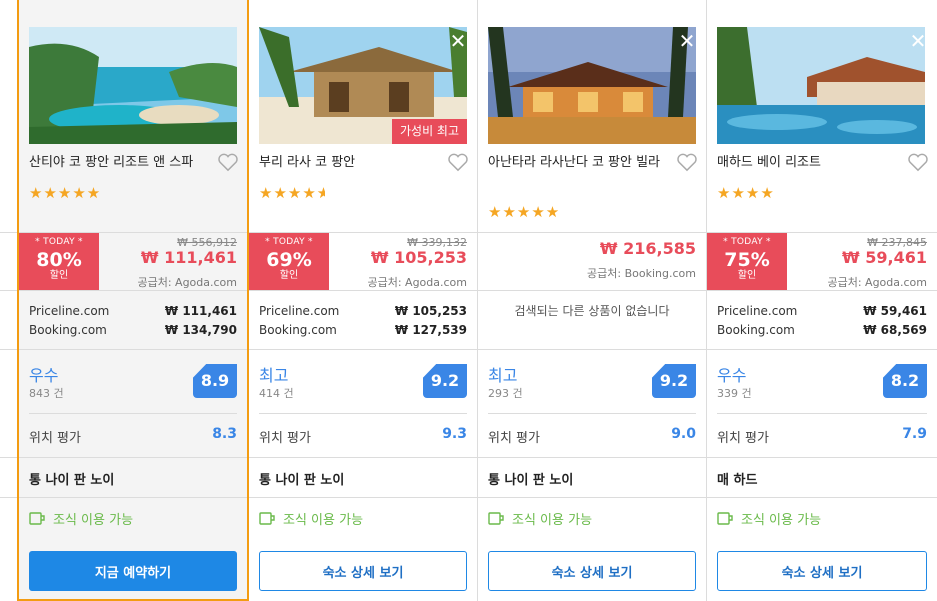 The width and height of the screenshot is (937, 601). What do you see at coordinates (59, 275) in the screenshot?
I see `discount-label: 할인` at bounding box center [59, 275].